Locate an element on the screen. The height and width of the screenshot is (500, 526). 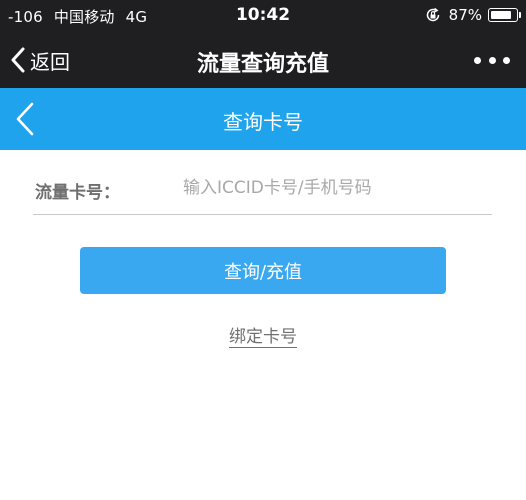
nav-bar: 返回 流量查询充值 is located at coordinates (263, 60).